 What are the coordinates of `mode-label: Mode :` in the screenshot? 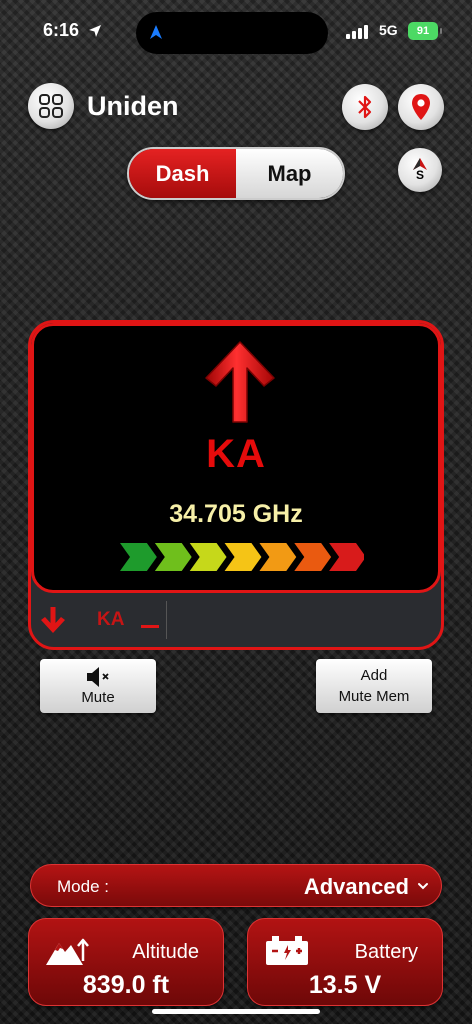 It's located at (83, 886).